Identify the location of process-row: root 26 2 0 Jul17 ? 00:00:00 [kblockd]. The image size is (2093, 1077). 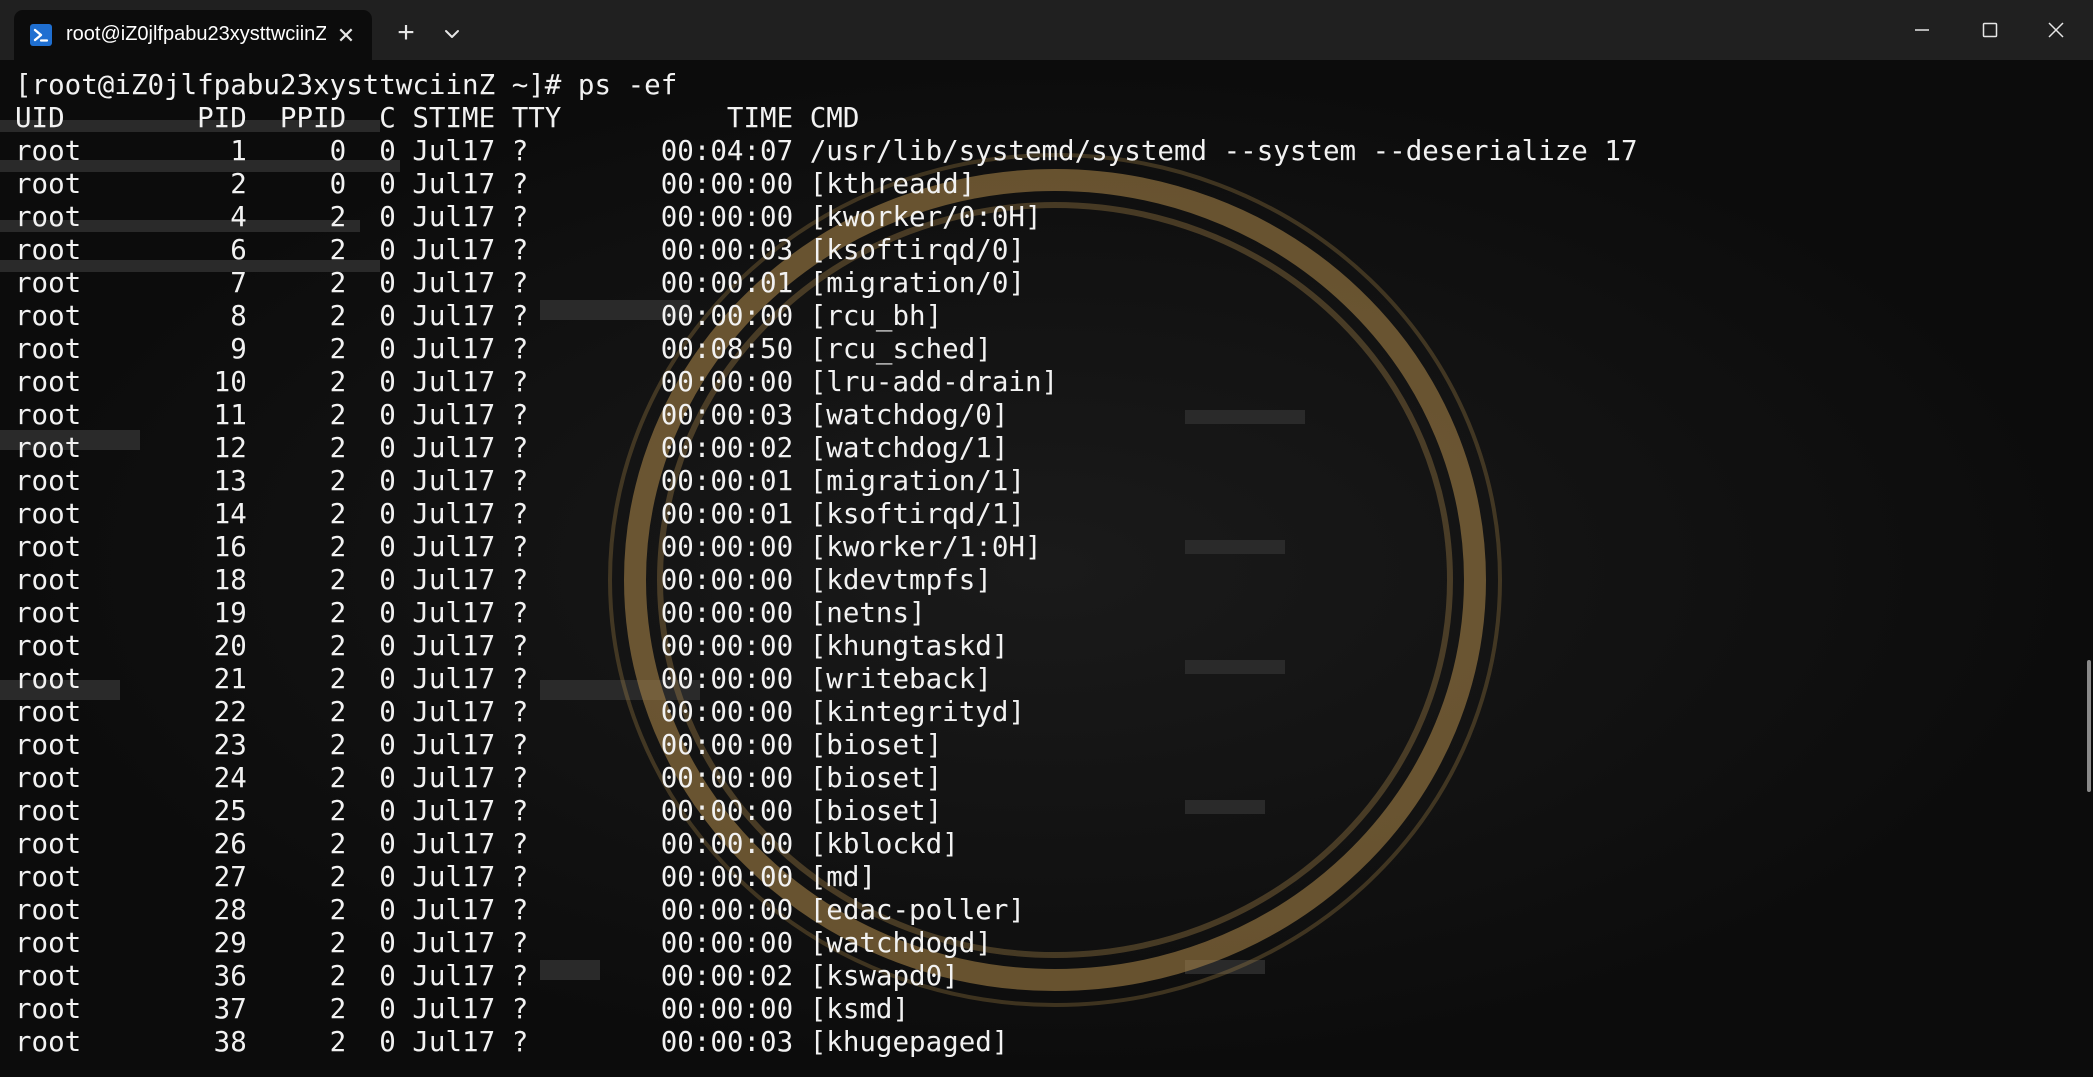
(487, 844).